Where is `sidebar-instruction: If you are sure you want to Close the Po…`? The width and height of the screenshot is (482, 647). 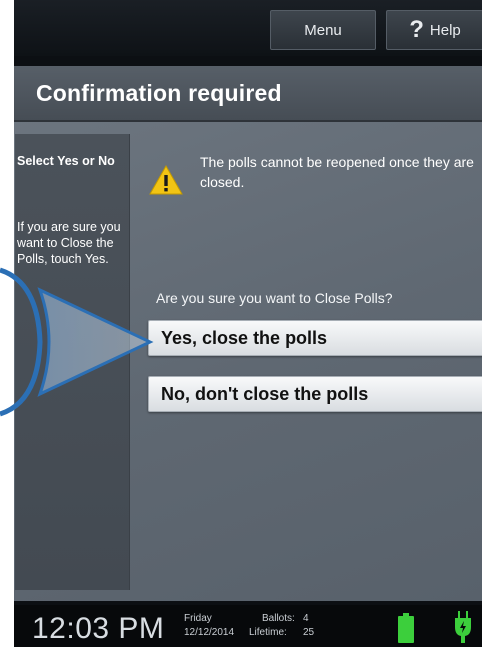
sidebar-instruction: If you are sure you want to Close the Po… is located at coordinates (69, 243).